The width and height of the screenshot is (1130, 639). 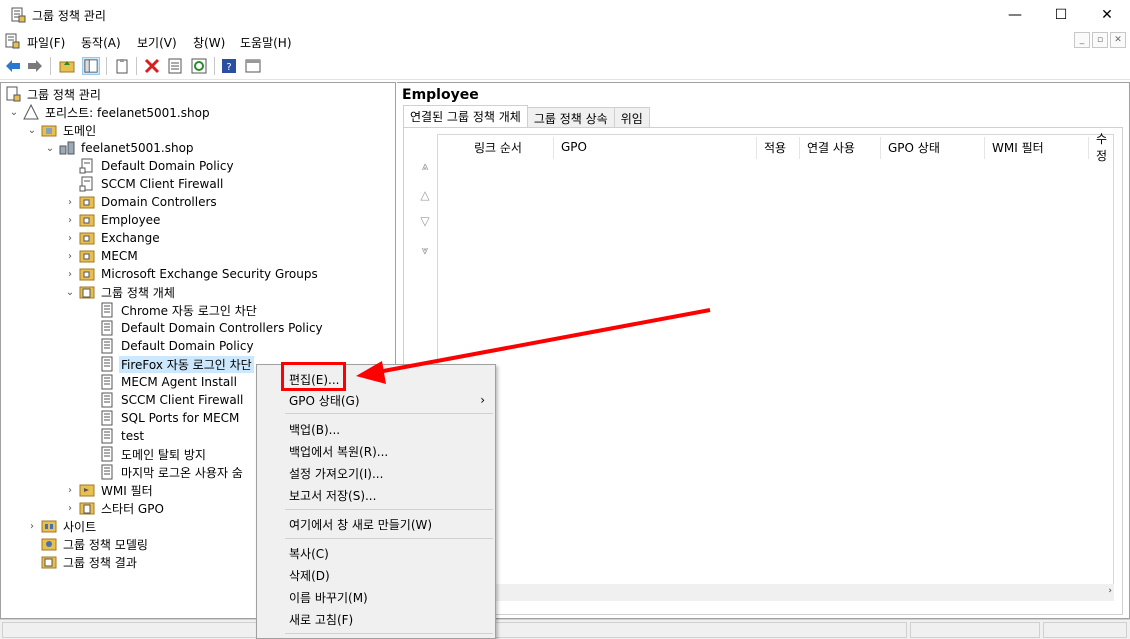 I want to click on menu-file: 파일(F), so click(x=46, y=42).